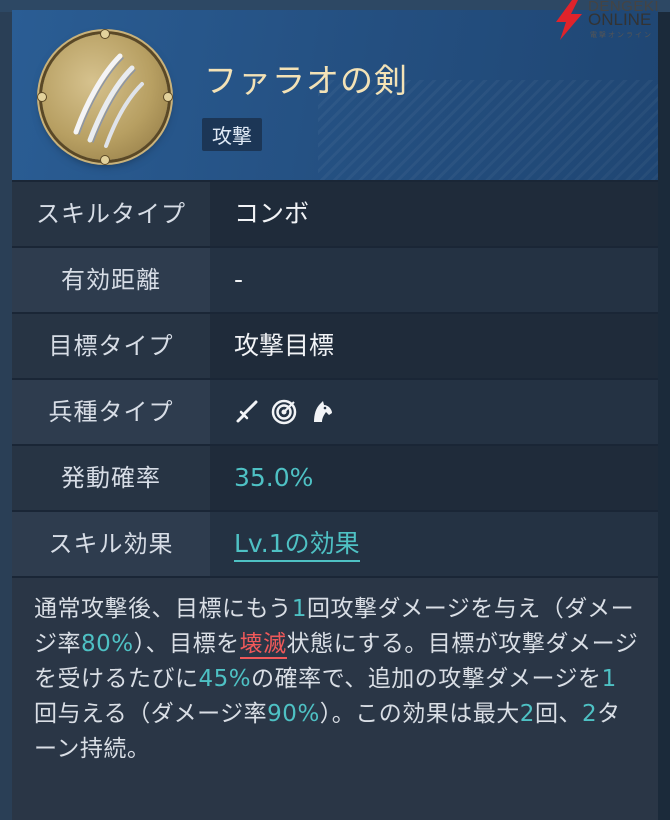 This screenshot has width=670, height=820. Describe the element at coordinates (434, 544) in the screenshot. I see `attribute-value: Lv.1の効果` at that location.